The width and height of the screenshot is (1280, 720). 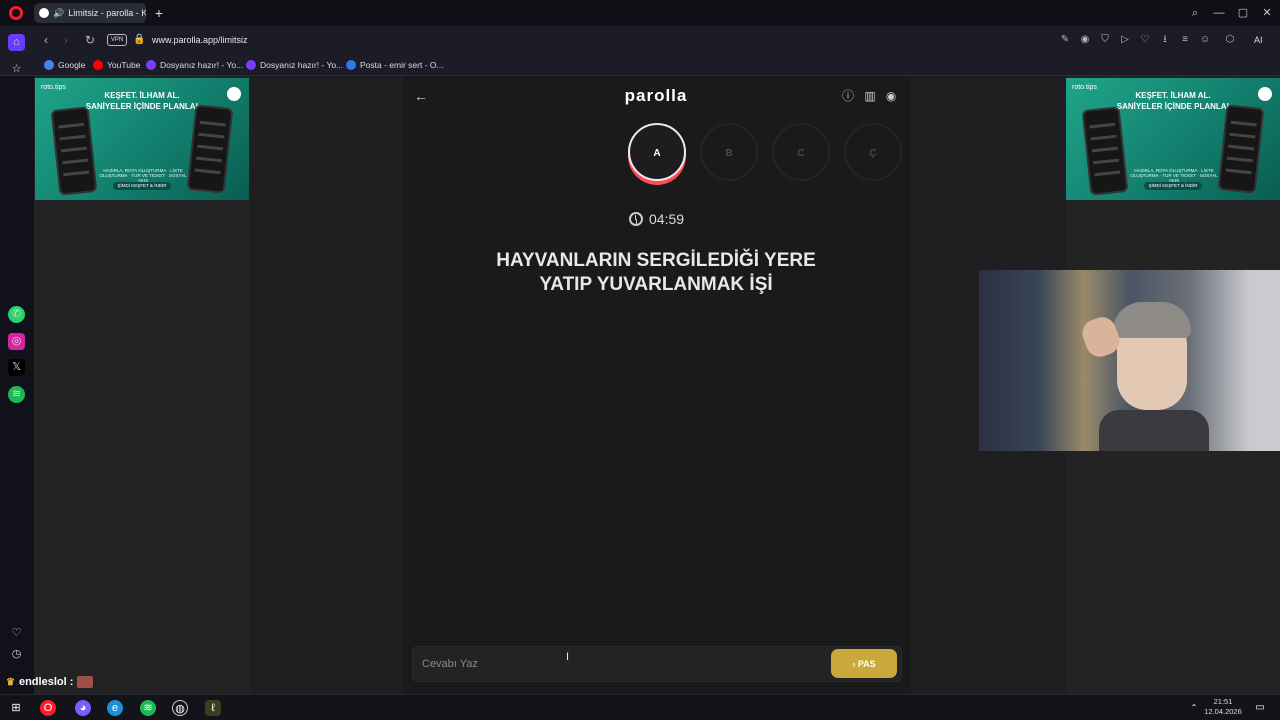 I want to click on download-icon: ⭳, so click(x=1165, y=40).